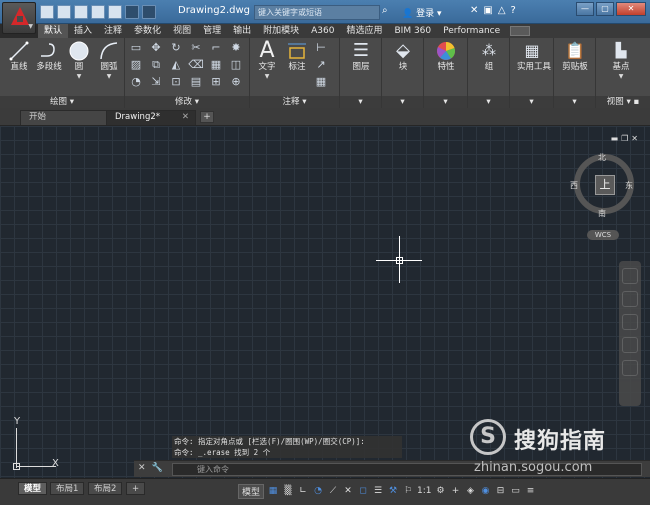 This screenshot has height=505, width=650. Describe the element at coordinates (486, 491) in the screenshot. I see `isolate-objects-icon: ◉` at that location.